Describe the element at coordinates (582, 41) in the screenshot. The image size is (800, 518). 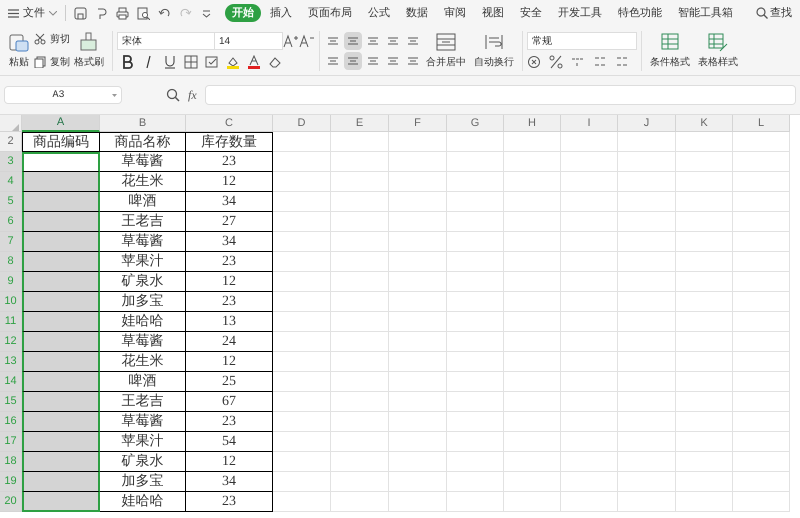
I see `number-format-field: 常规` at that location.